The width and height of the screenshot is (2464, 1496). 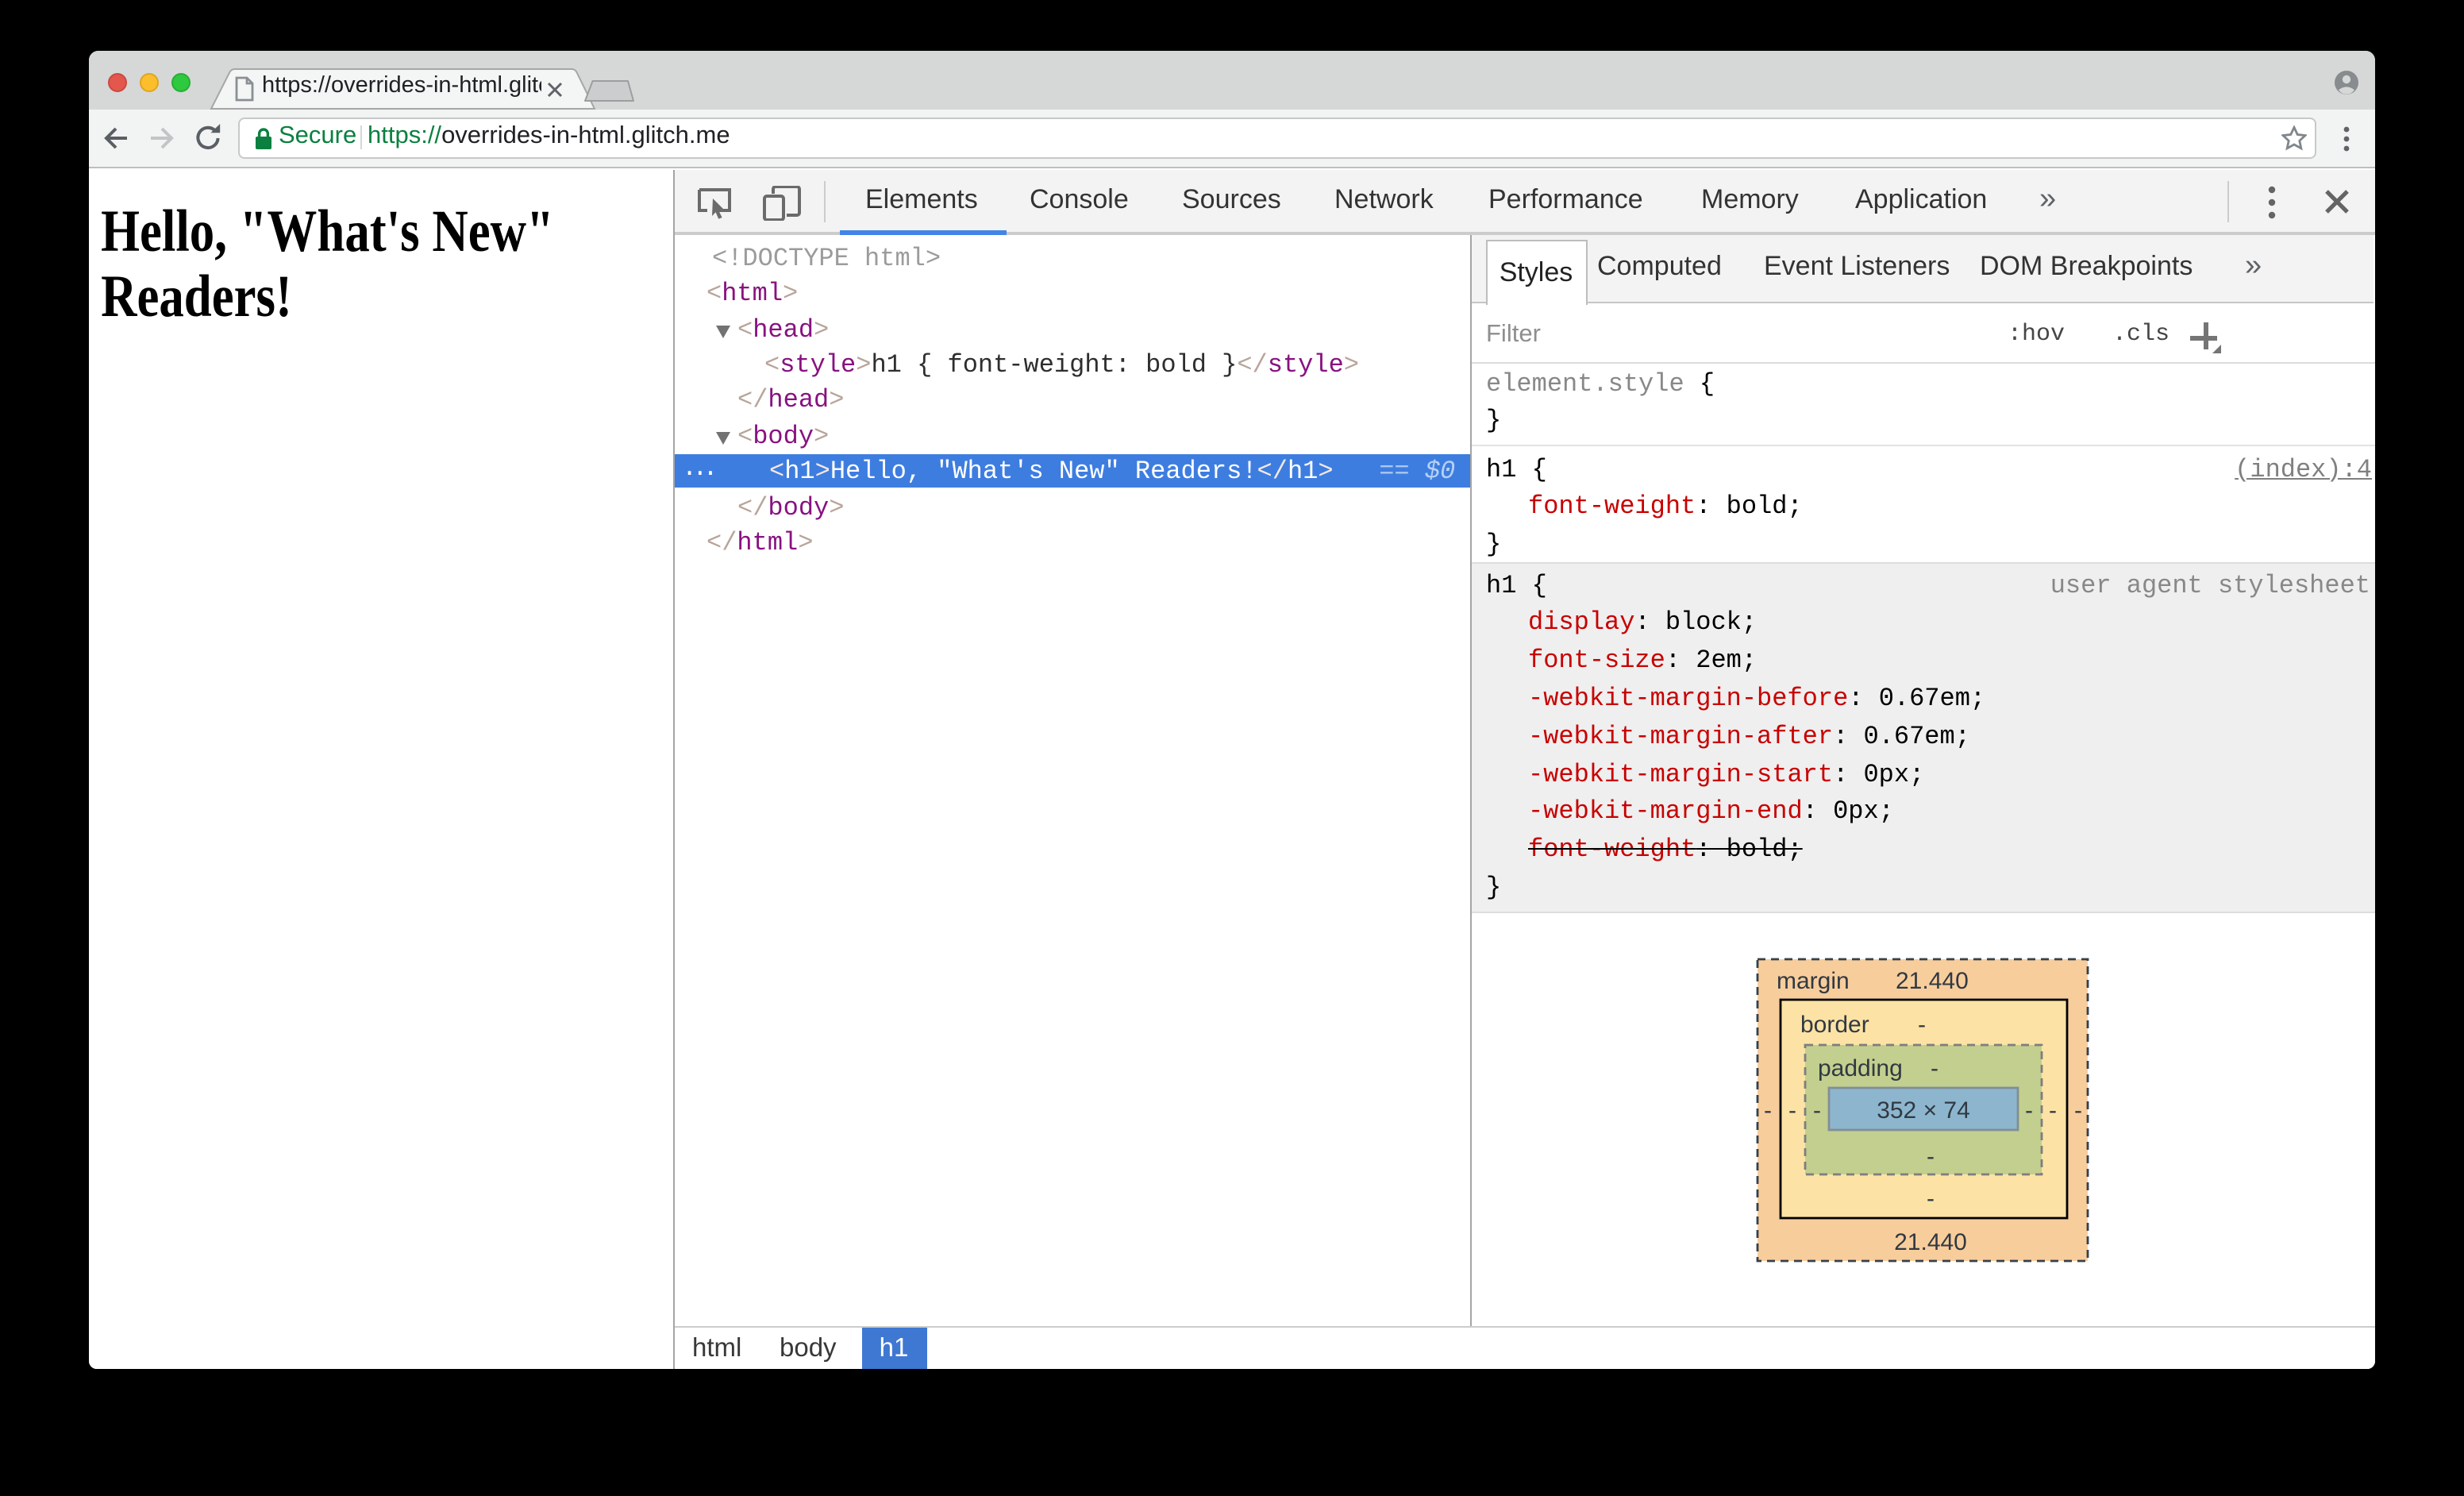 I want to click on svg-text: padding, so click(x=1861, y=1068).